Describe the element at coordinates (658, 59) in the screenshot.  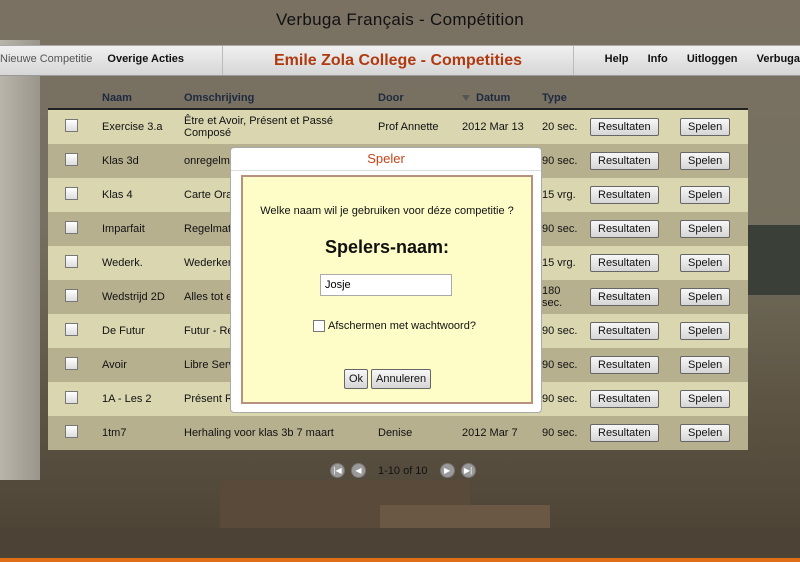
I see `info-link: Info` at that location.